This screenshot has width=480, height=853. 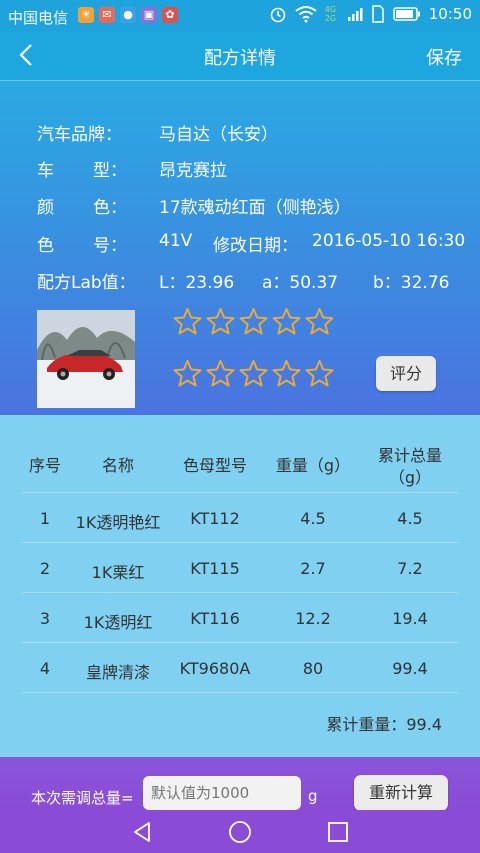 I want to click on page-title: 配方详情, so click(x=240, y=58).